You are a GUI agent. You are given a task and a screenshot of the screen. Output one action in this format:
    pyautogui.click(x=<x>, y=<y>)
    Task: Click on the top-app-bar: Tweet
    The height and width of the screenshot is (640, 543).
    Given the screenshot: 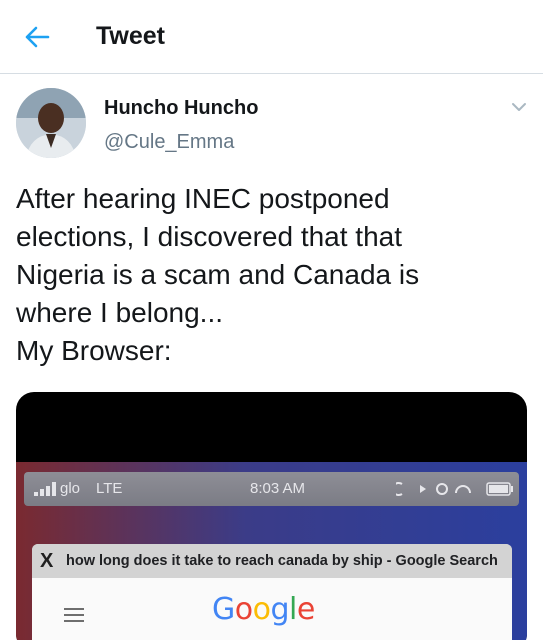 What is the action you would take?
    pyautogui.click(x=271, y=37)
    